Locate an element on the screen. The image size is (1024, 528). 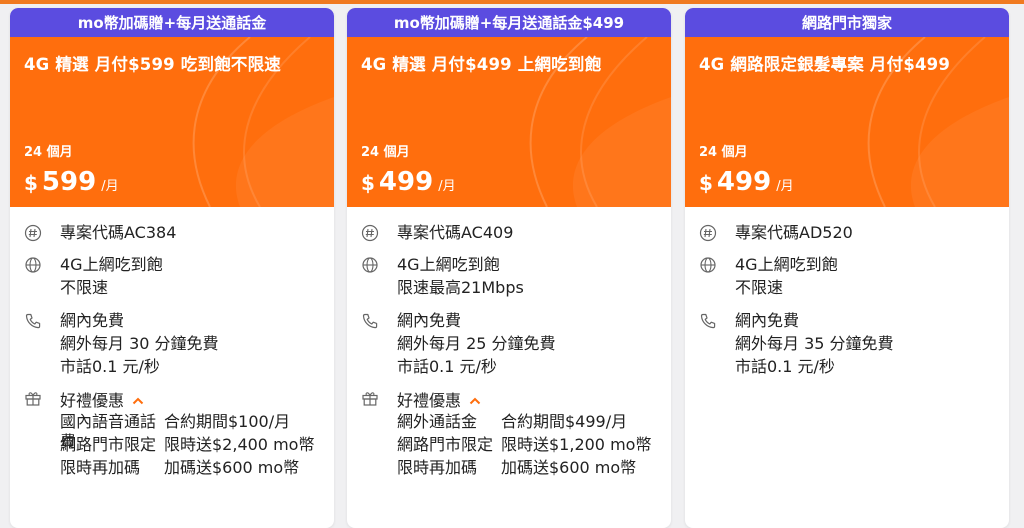
project-code-row: 專案代碼AD520 is located at coordinates (776, 235).